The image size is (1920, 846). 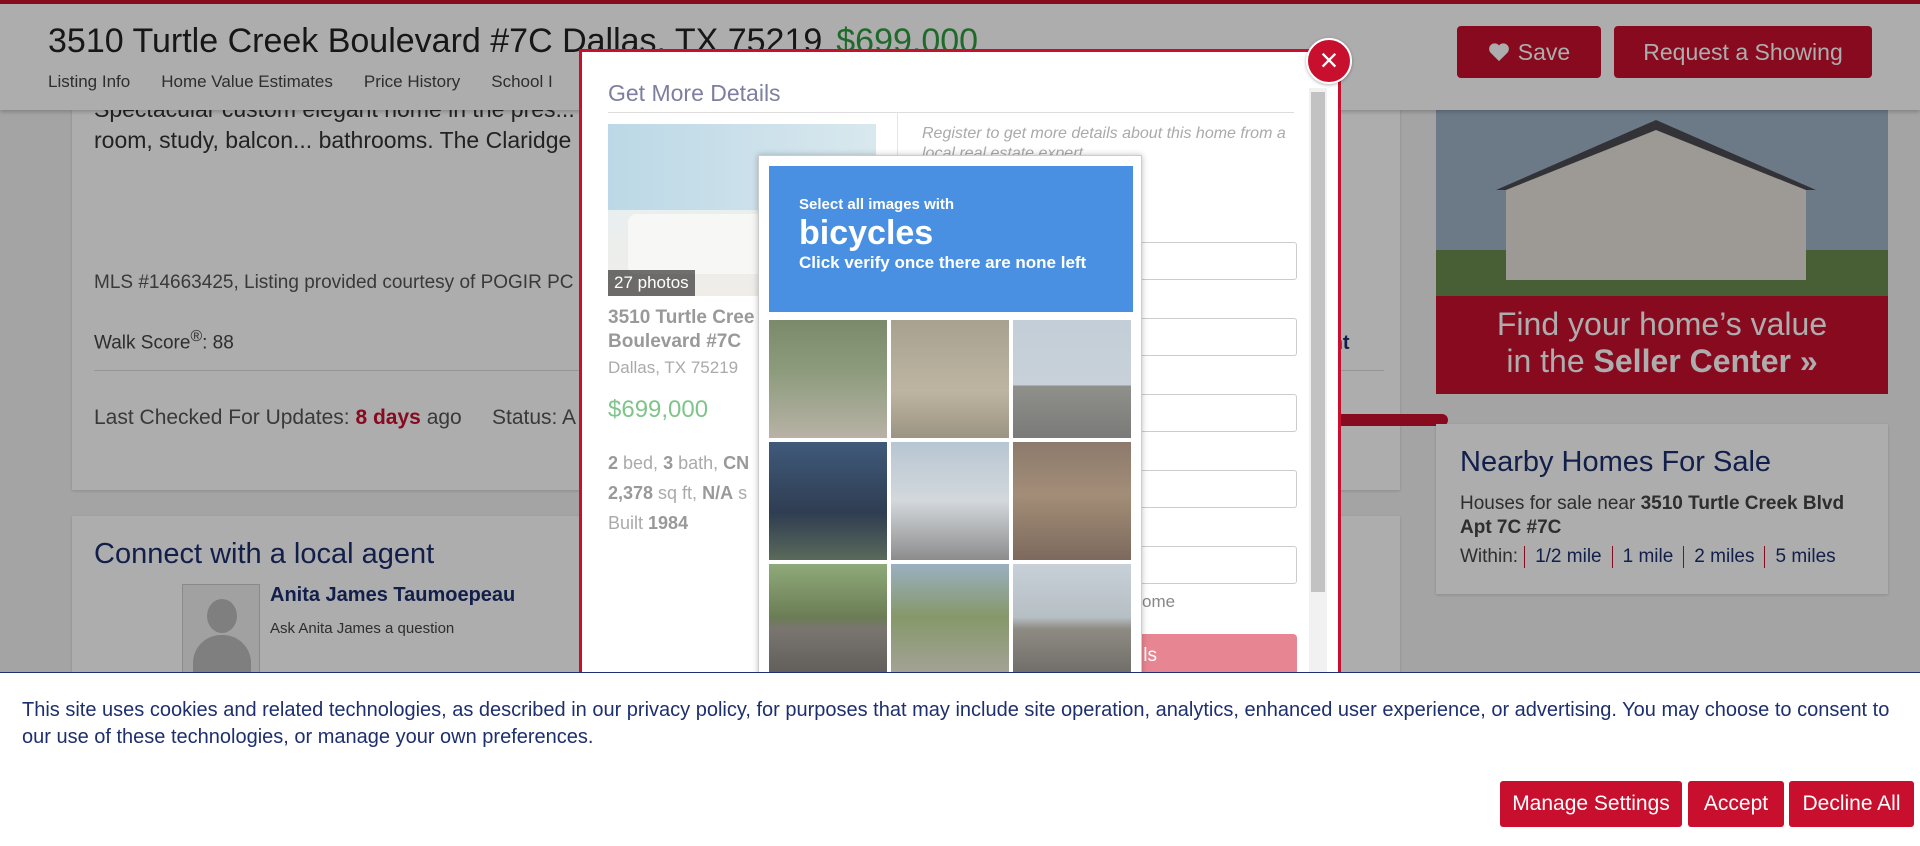 What do you see at coordinates (950, 623) in the screenshot?
I see `captcha-tile-tree-street` at bounding box center [950, 623].